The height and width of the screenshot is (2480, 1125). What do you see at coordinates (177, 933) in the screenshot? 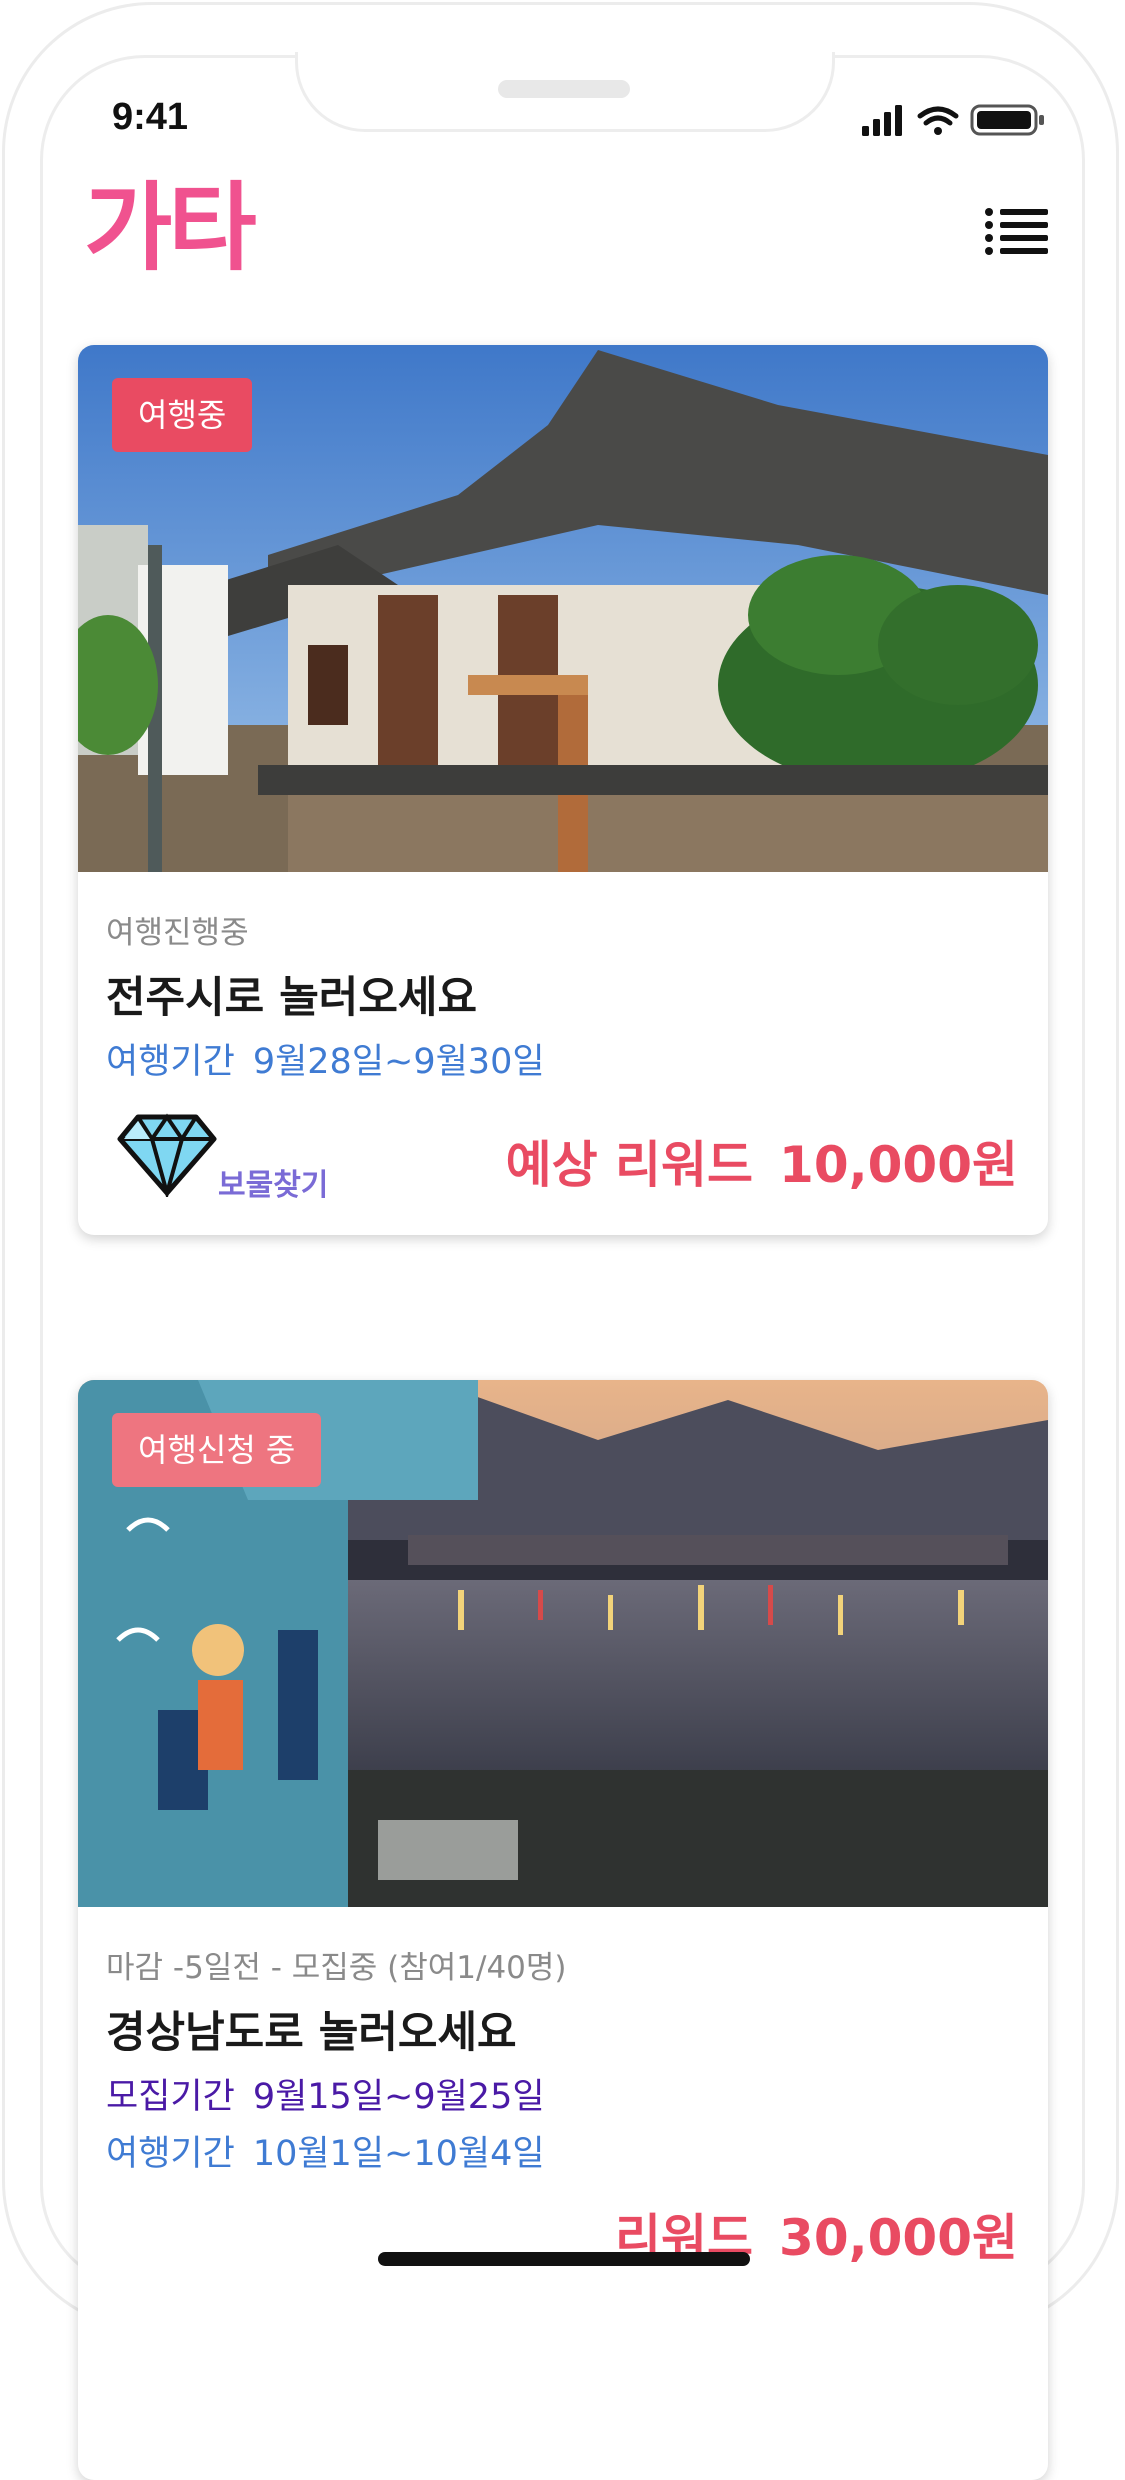
I see `trip-status: 여행진행중` at bounding box center [177, 933].